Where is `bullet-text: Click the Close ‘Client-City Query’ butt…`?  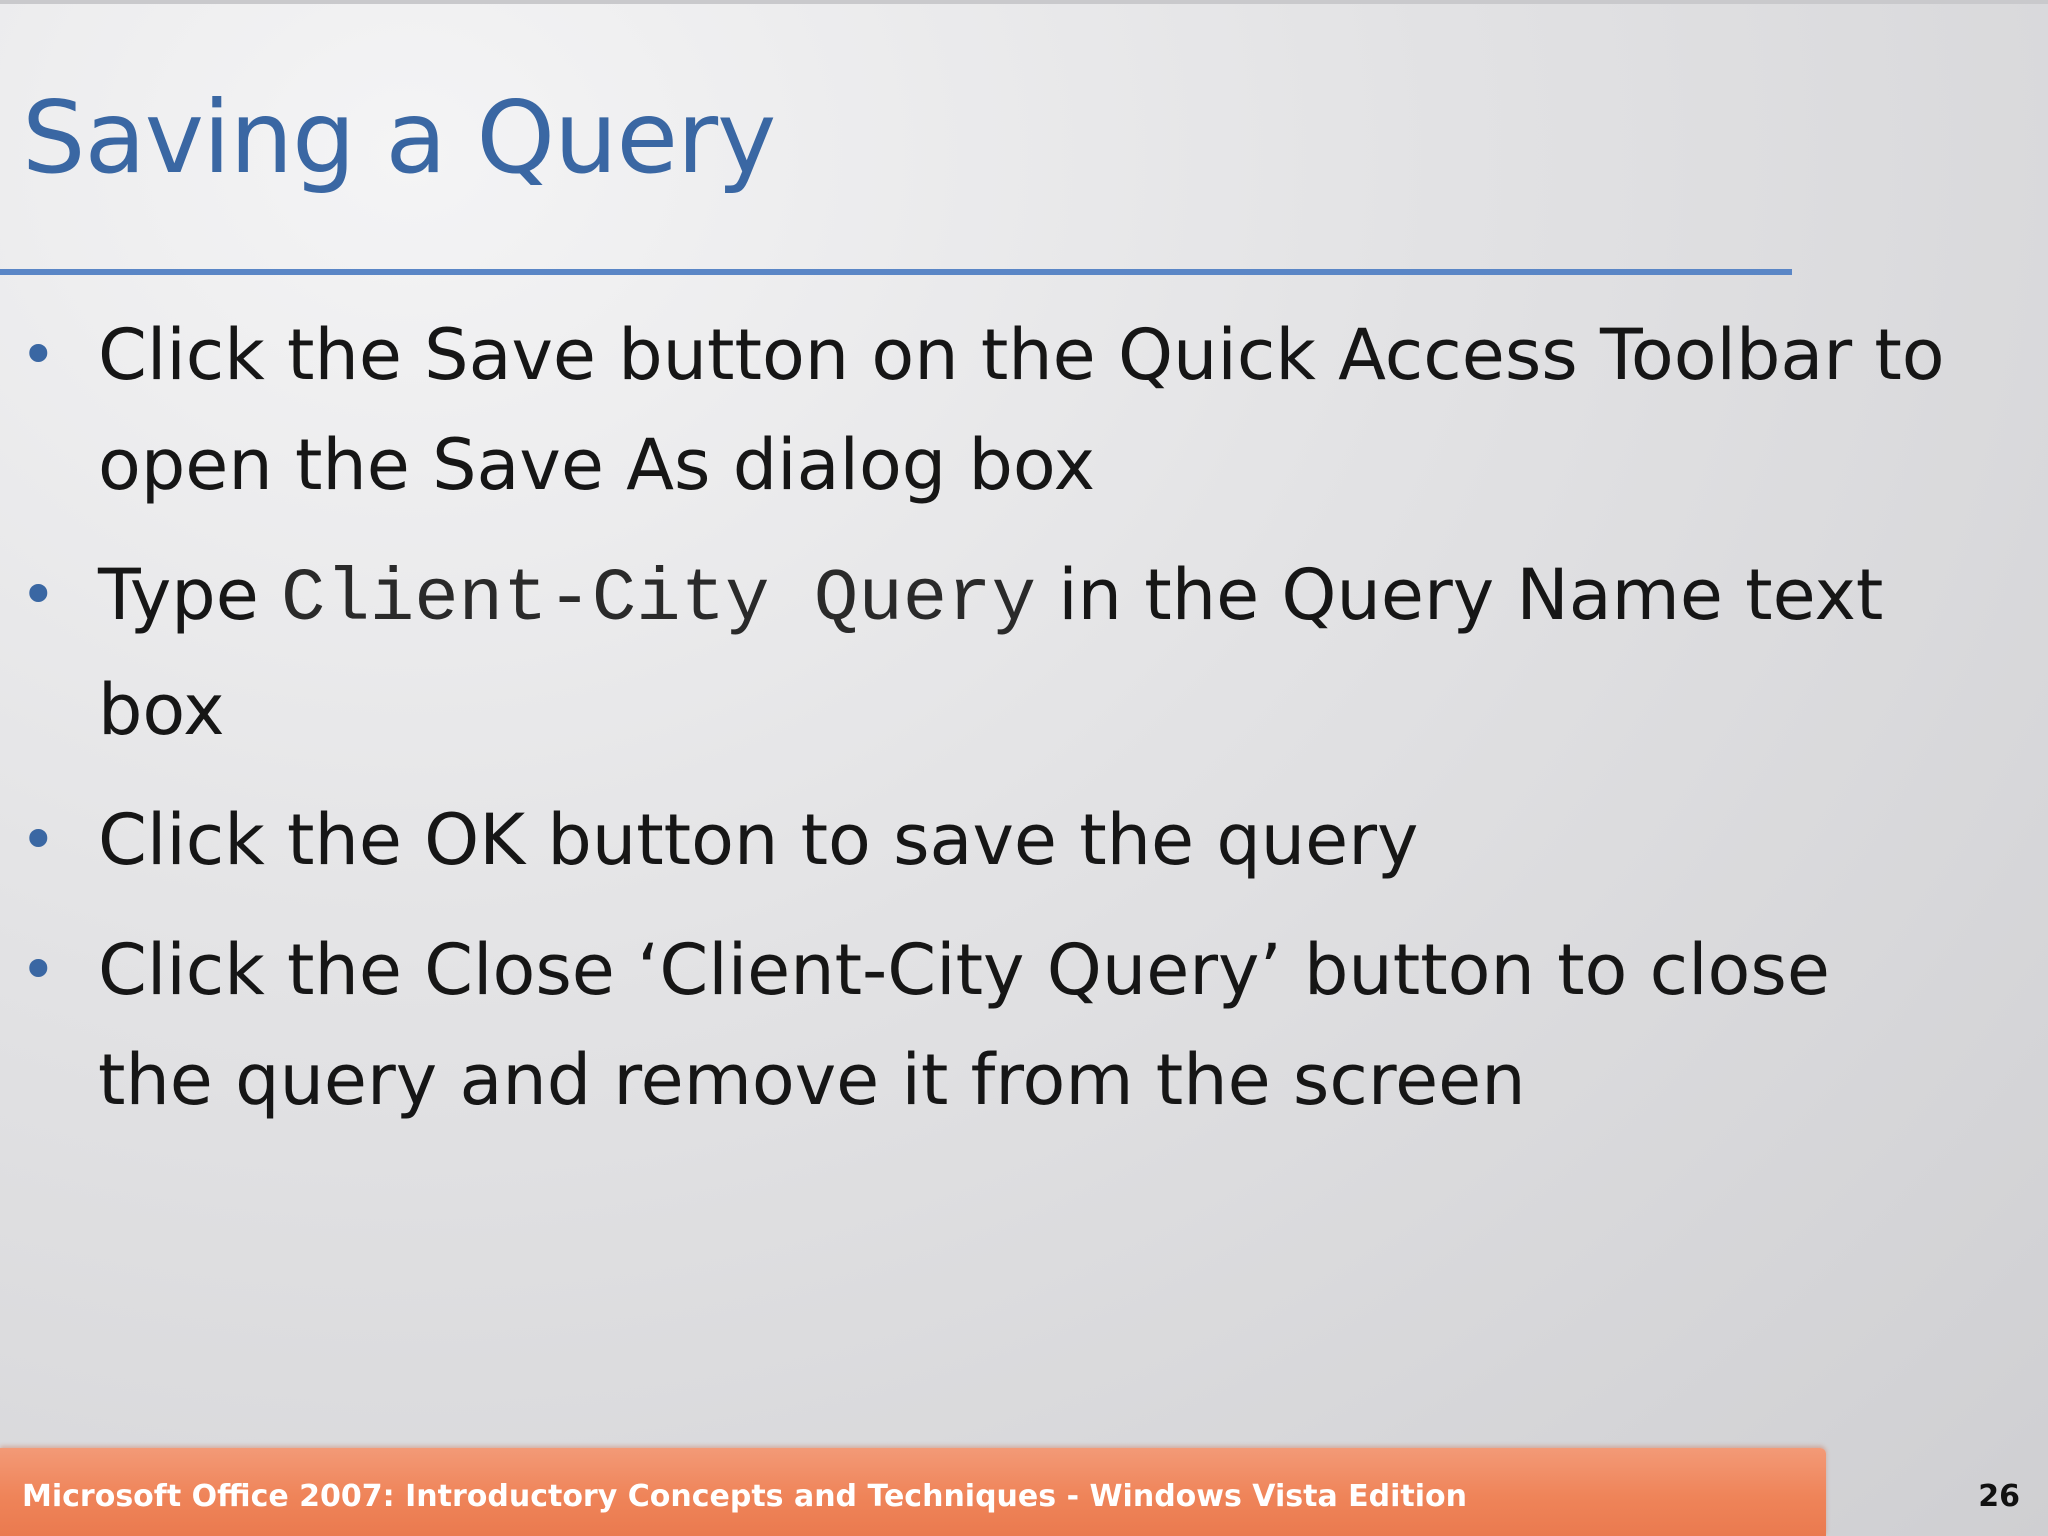 bullet-text: Click the Close ‘Client-City Query’ butt… is located at coordinates (964, 1025).